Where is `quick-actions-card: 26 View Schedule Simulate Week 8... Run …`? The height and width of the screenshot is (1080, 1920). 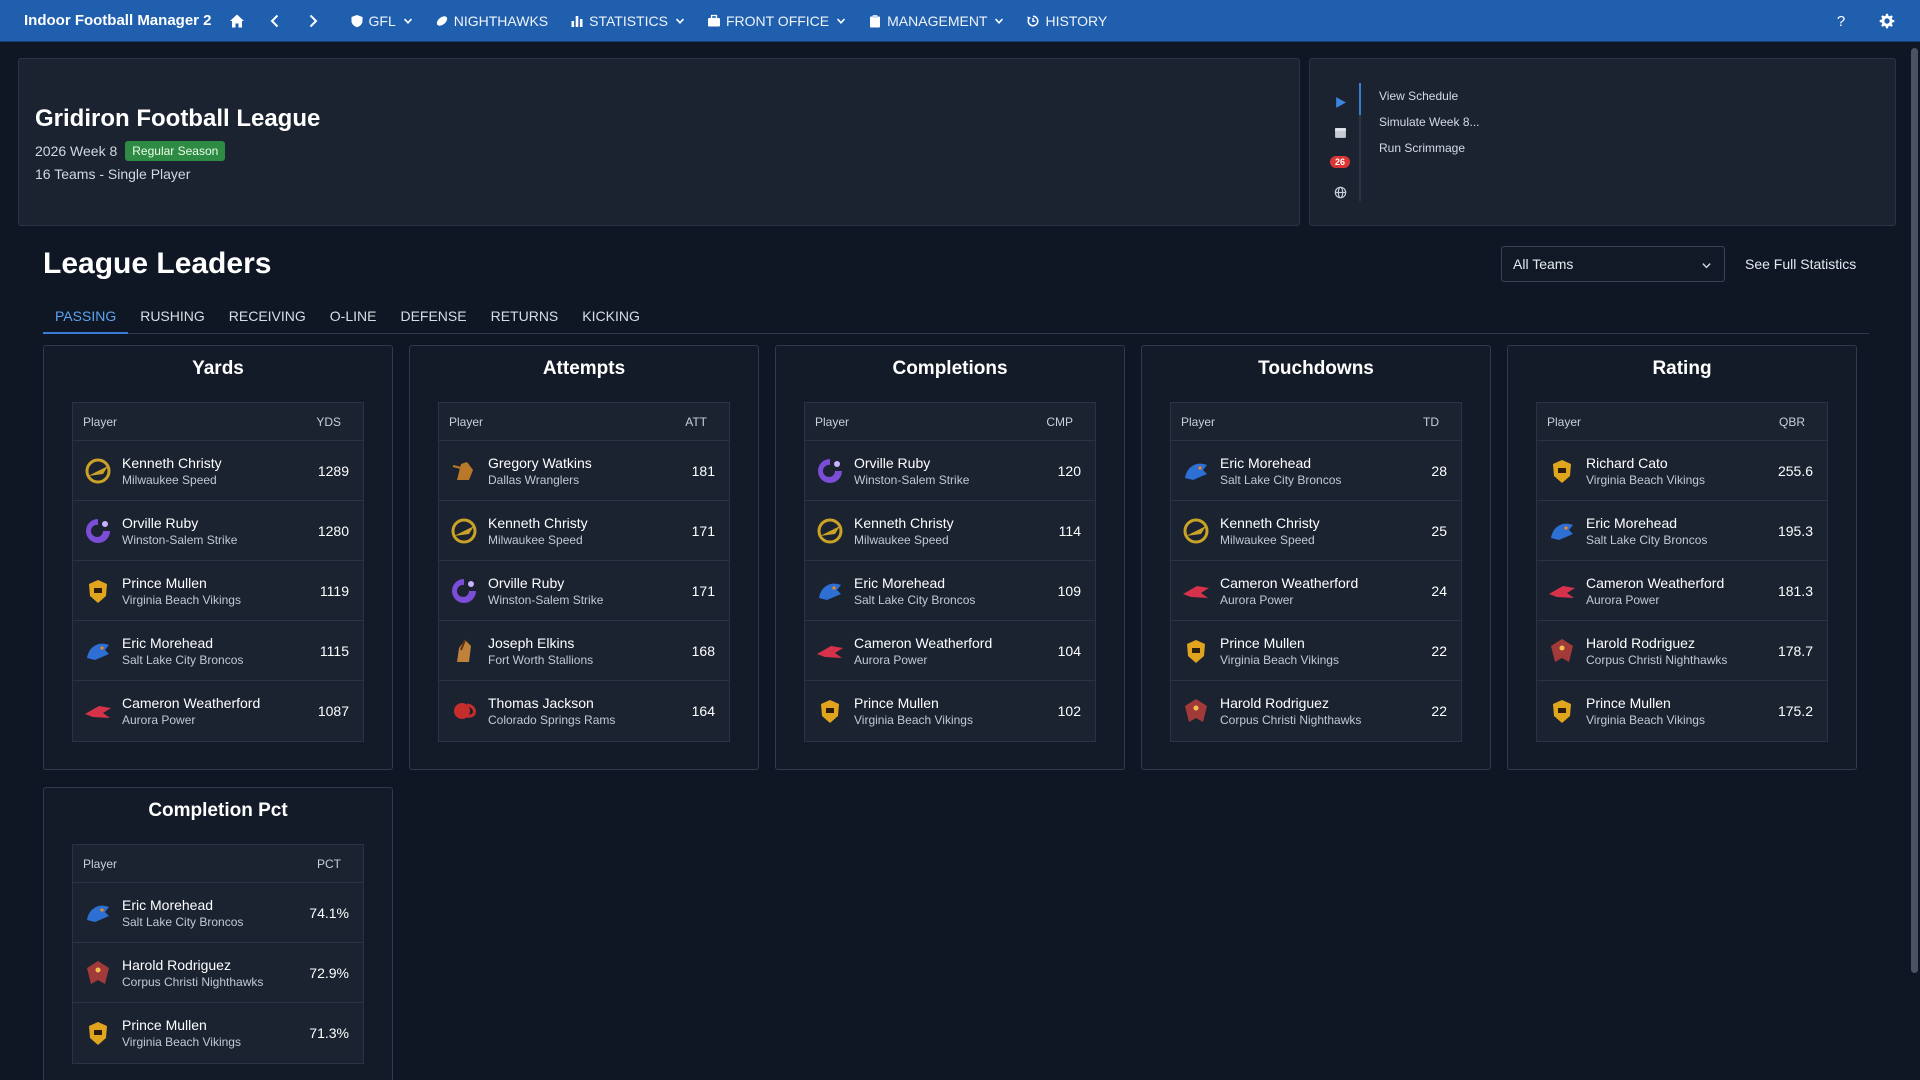
quick-actions-card: 26 View Schedule Simulate Week 8... Run … is located at coordinates (1602, 142).